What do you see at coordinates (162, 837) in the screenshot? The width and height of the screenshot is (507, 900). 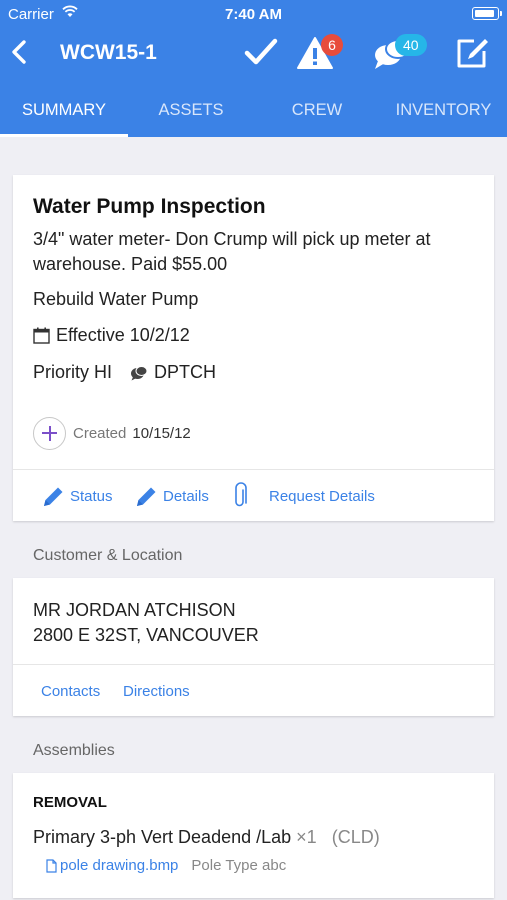 I see `assembly-name: Primary 3-ph Vert Deadend /Lab` at bounding box center [162, 837].